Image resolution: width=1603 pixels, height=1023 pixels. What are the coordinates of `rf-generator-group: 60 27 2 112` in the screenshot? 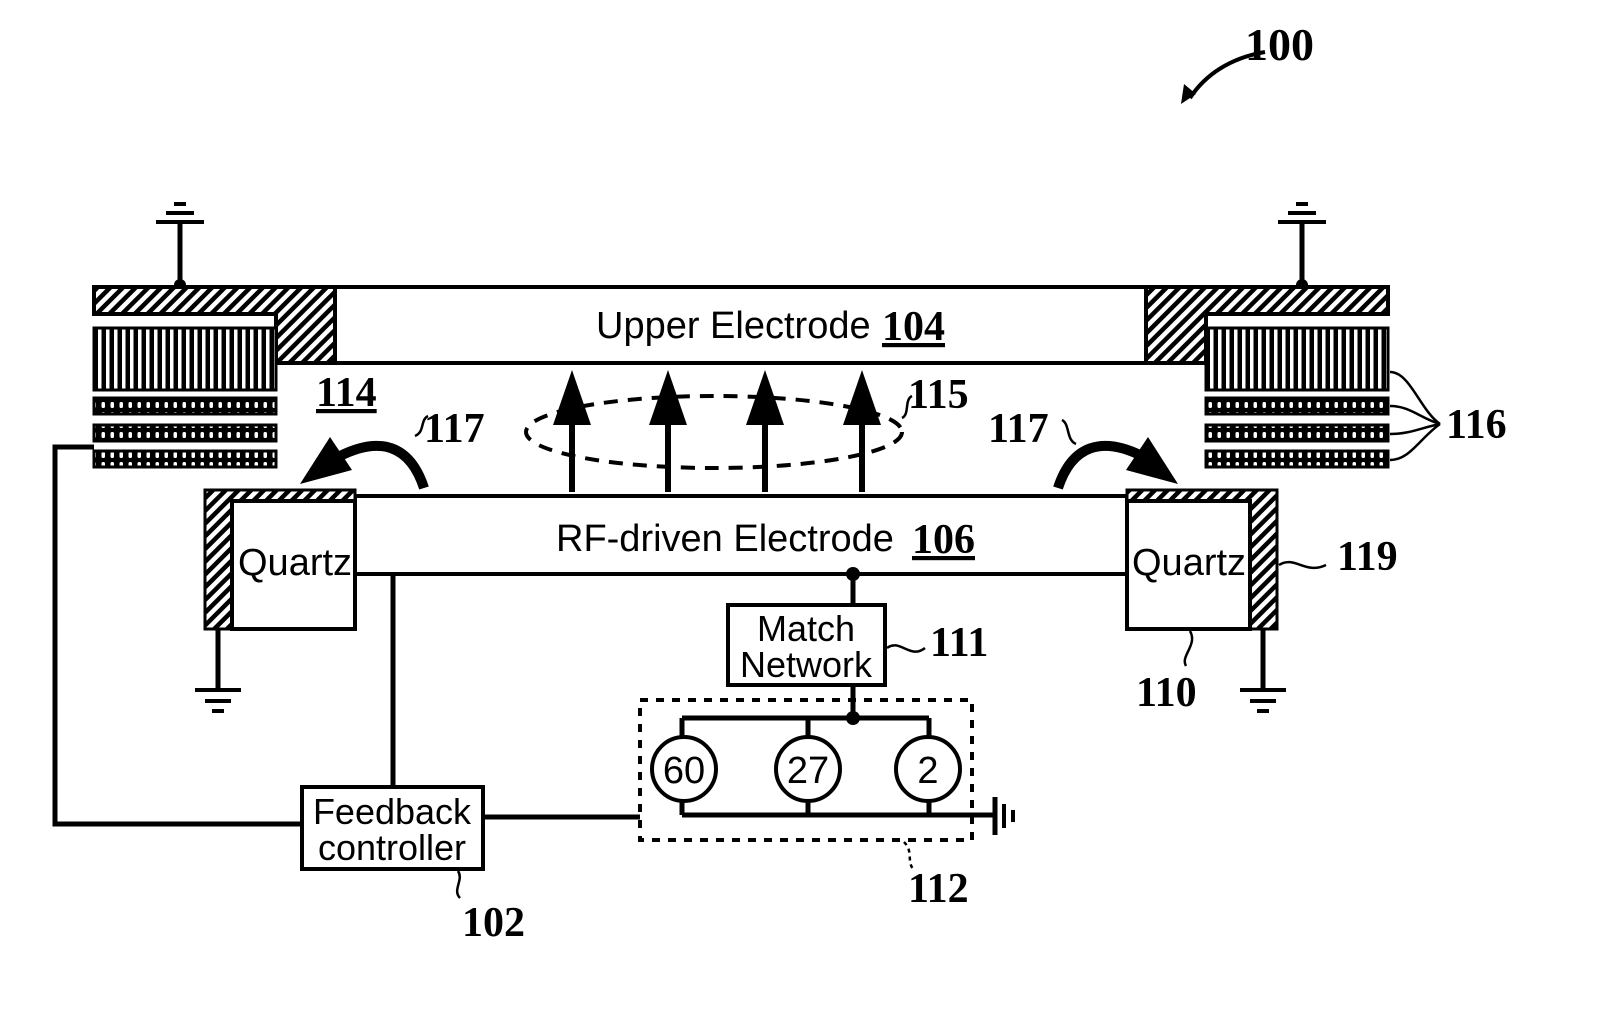 It's located at (826, 798).